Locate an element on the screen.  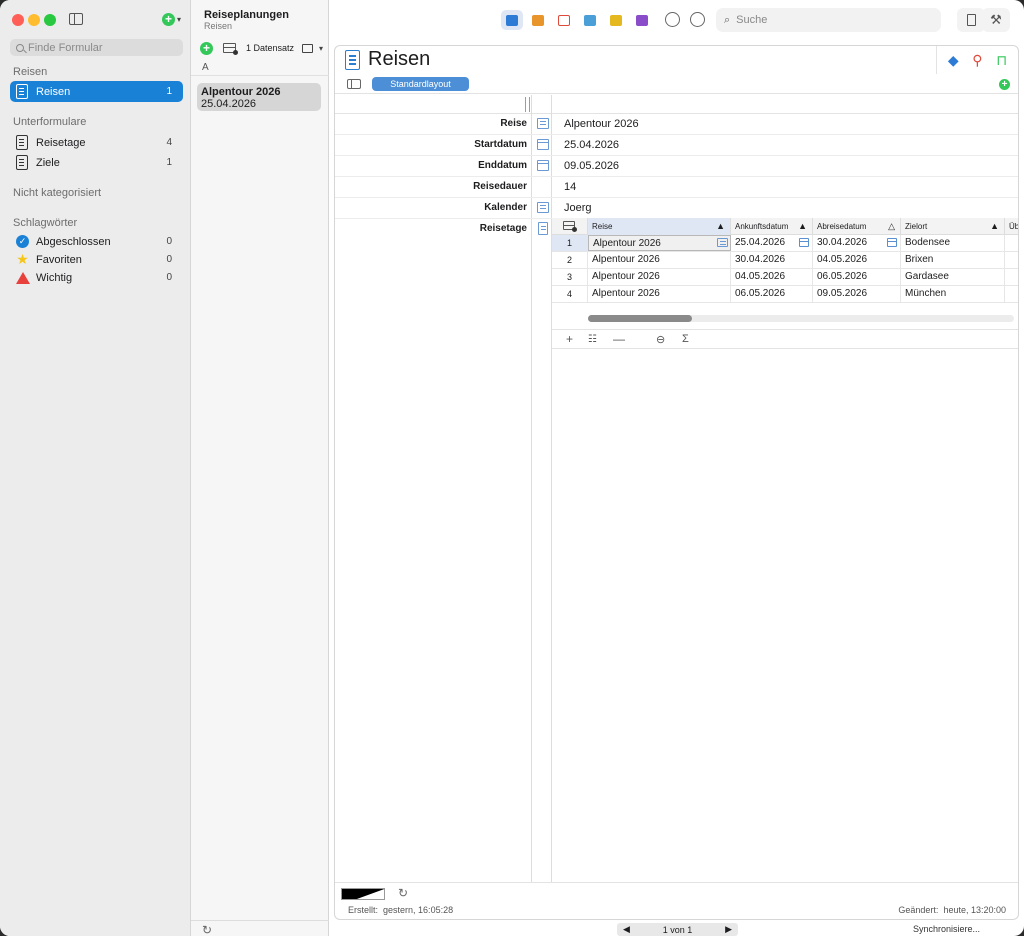
add-form-menu-button: + ▾ is located at coordinates (171, 19).